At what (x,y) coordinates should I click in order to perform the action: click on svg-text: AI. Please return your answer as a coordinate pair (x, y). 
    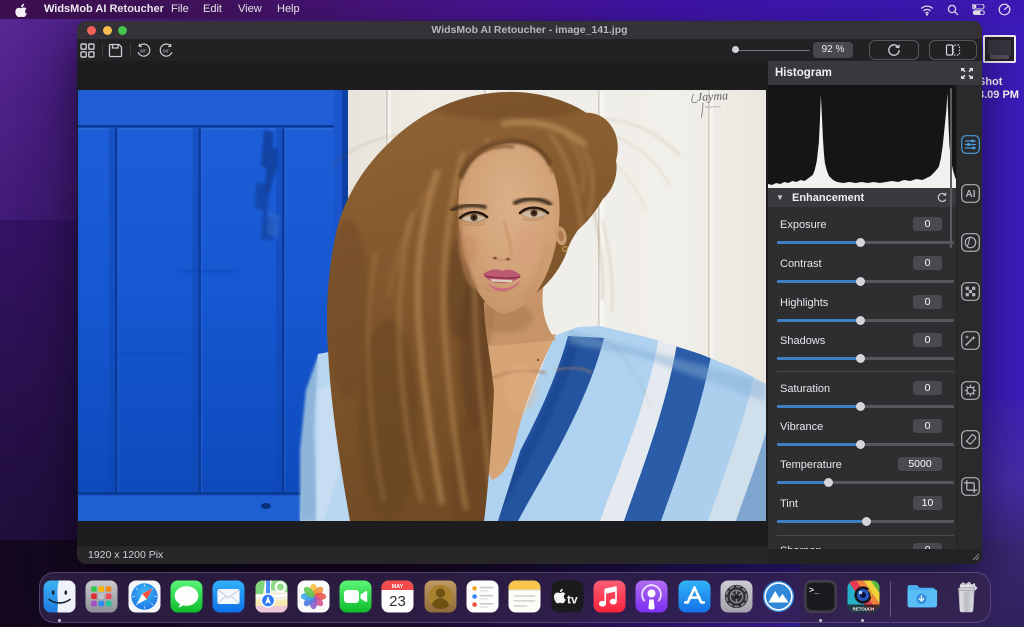
    Looking at the image, I should click on (970, 194).